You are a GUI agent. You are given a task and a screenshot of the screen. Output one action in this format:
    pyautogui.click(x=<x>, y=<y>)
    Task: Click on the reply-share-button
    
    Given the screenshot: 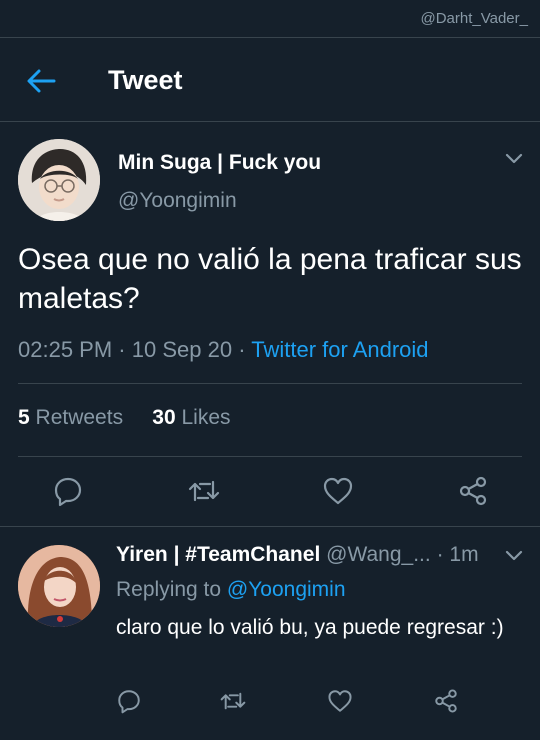 What is the action you would take?
    pyautogui.click(x=446, y=701)
    